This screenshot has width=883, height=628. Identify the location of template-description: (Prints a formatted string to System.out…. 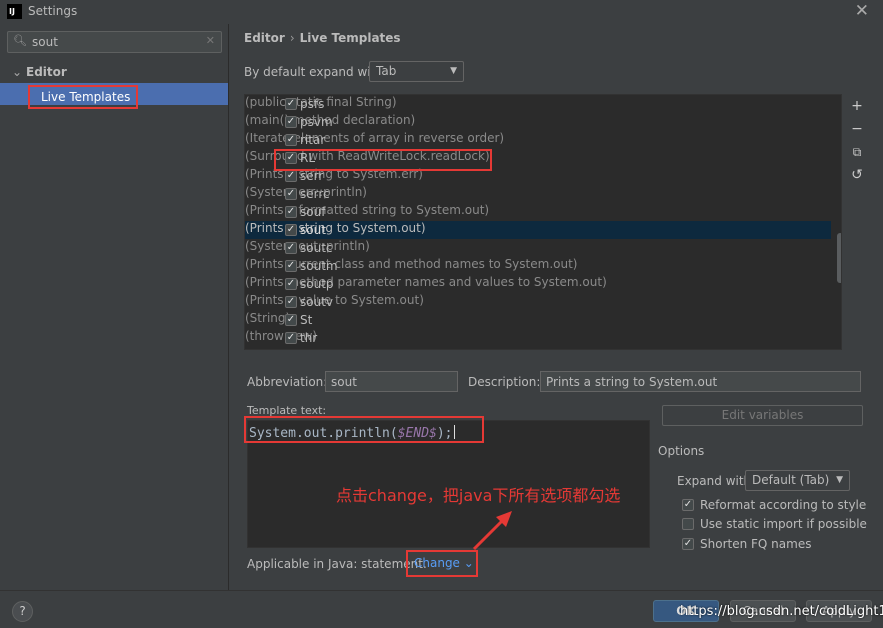
(367, 210).